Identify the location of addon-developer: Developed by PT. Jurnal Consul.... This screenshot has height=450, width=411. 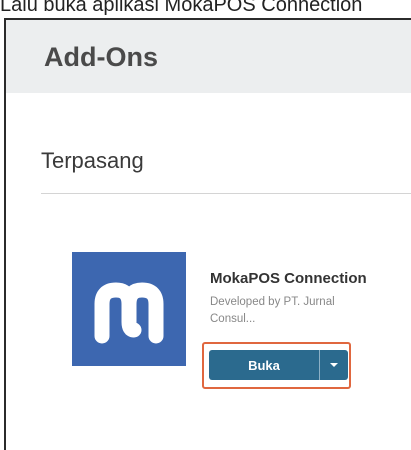
(272, 310).